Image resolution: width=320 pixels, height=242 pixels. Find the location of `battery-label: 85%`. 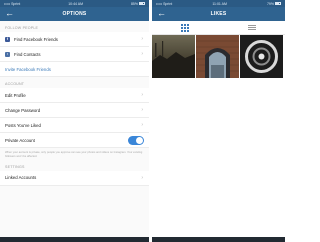

battery-label: 85% is located at coordinates (134, 3).